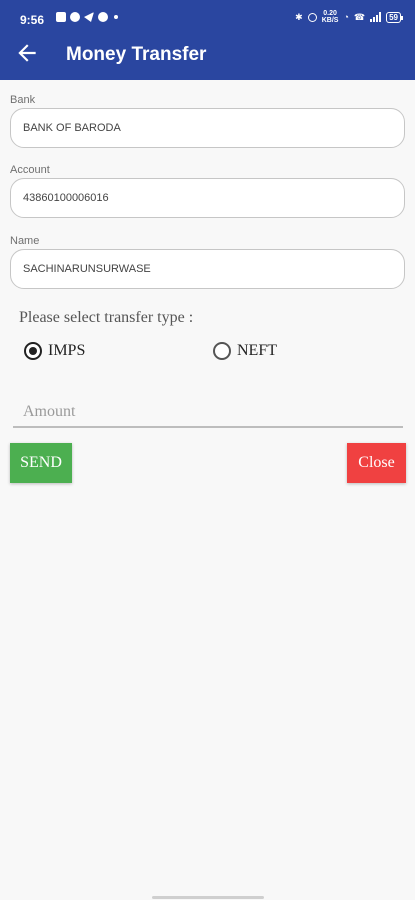  I want to click on neft-radio, so click(222, 351).